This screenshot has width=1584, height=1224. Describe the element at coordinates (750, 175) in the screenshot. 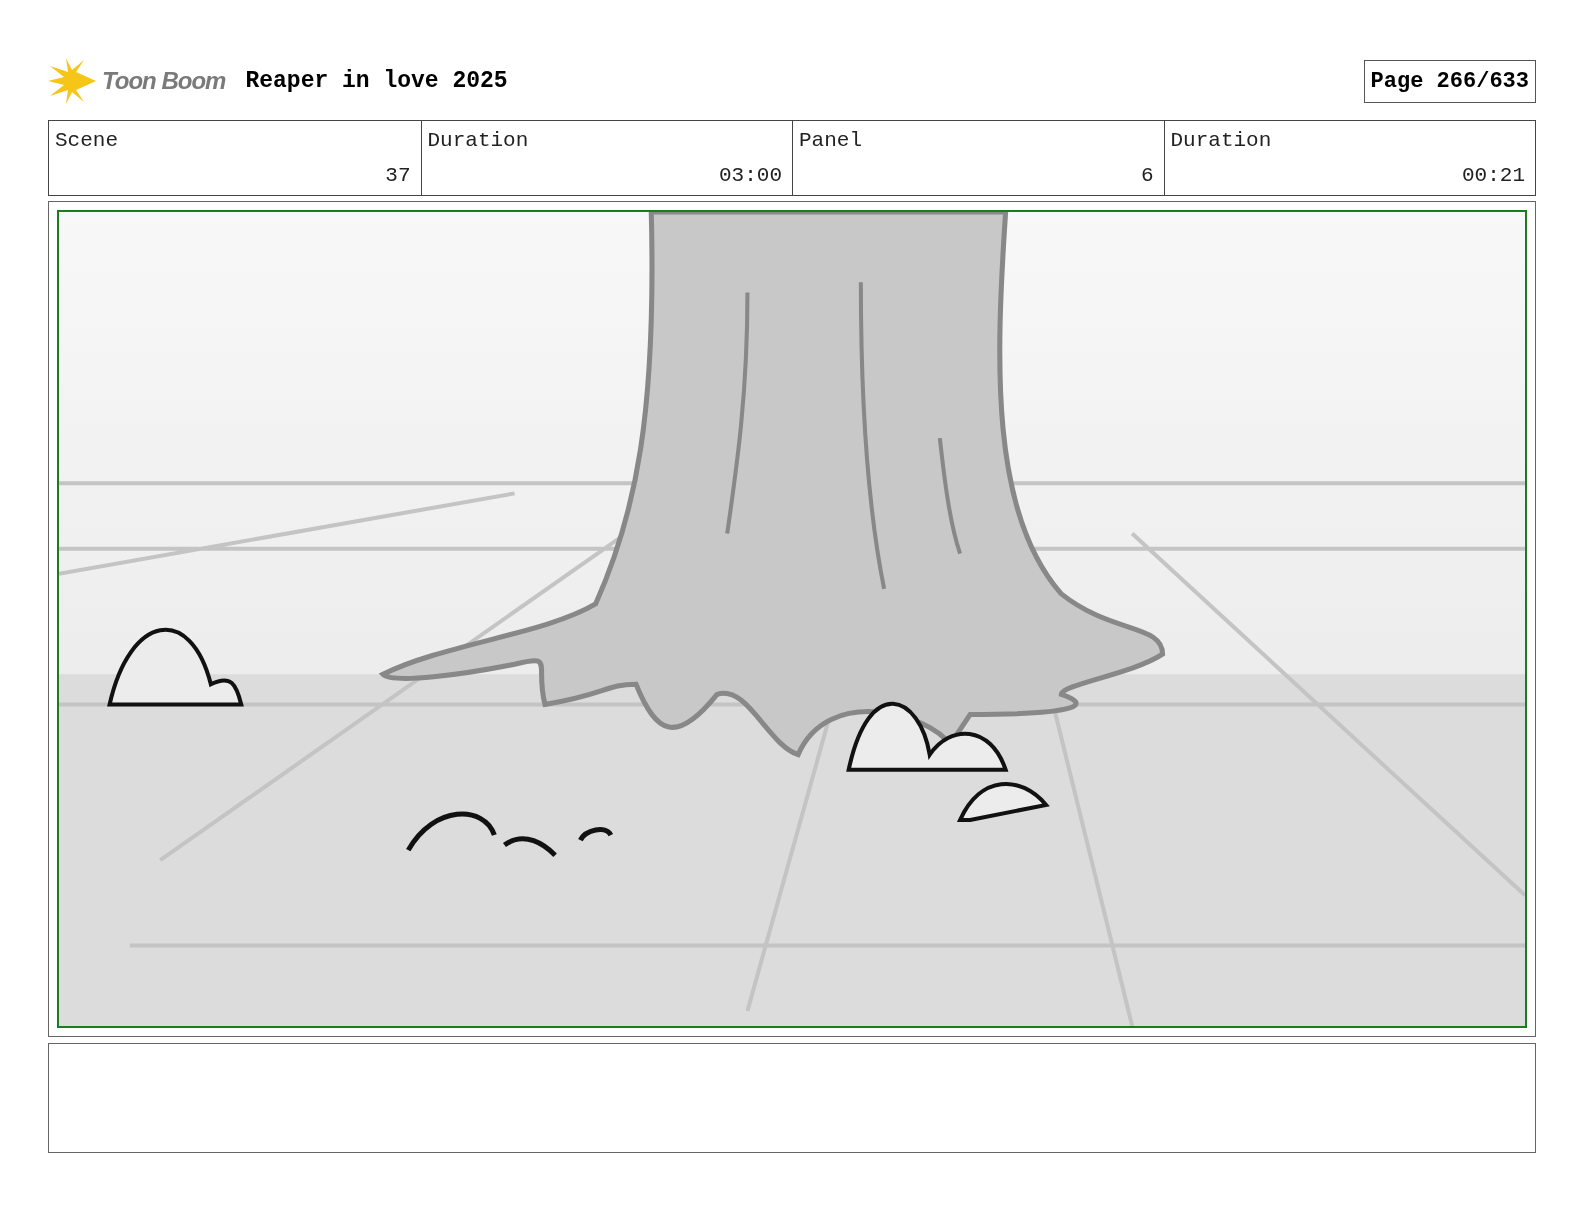

I see `table-cell-text: 03:00` at that location.